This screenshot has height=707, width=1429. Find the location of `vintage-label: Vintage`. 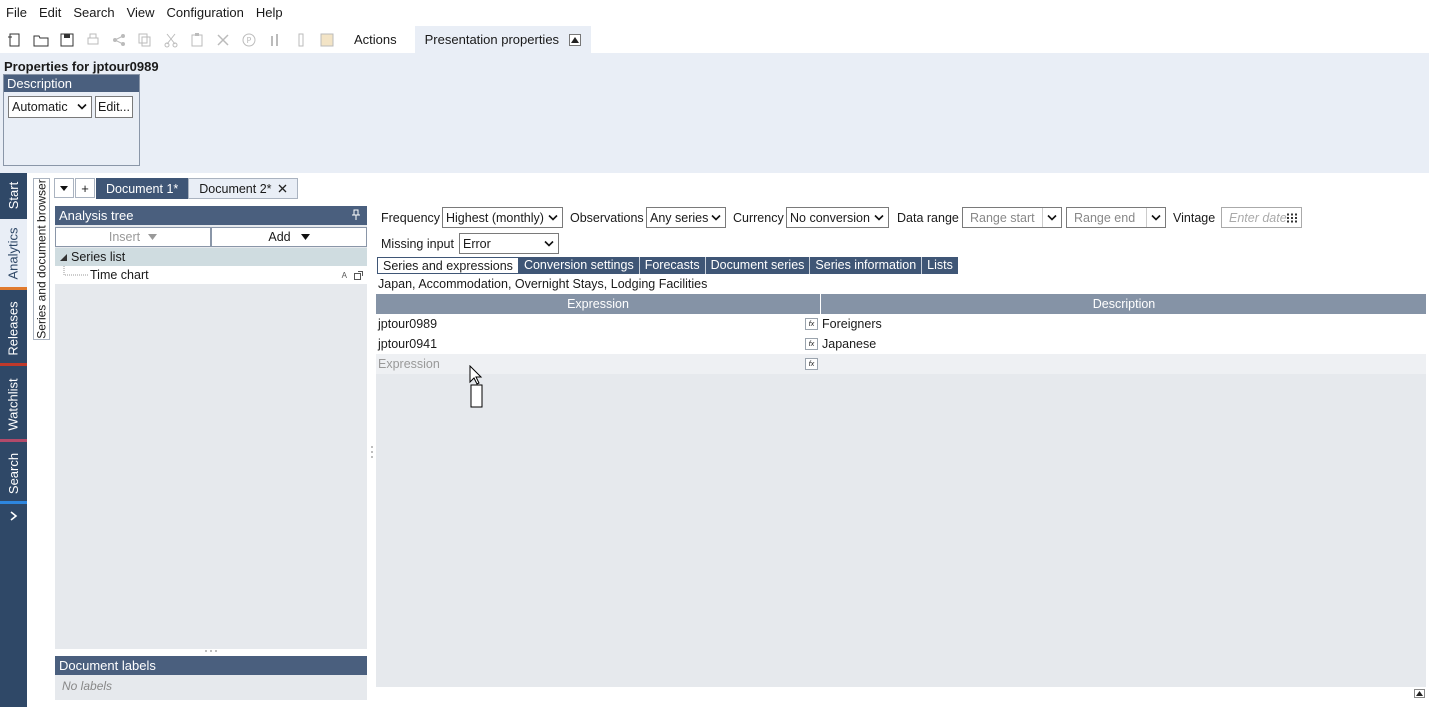

vintage-label: Vintage is located at coordinates (1194, 218).